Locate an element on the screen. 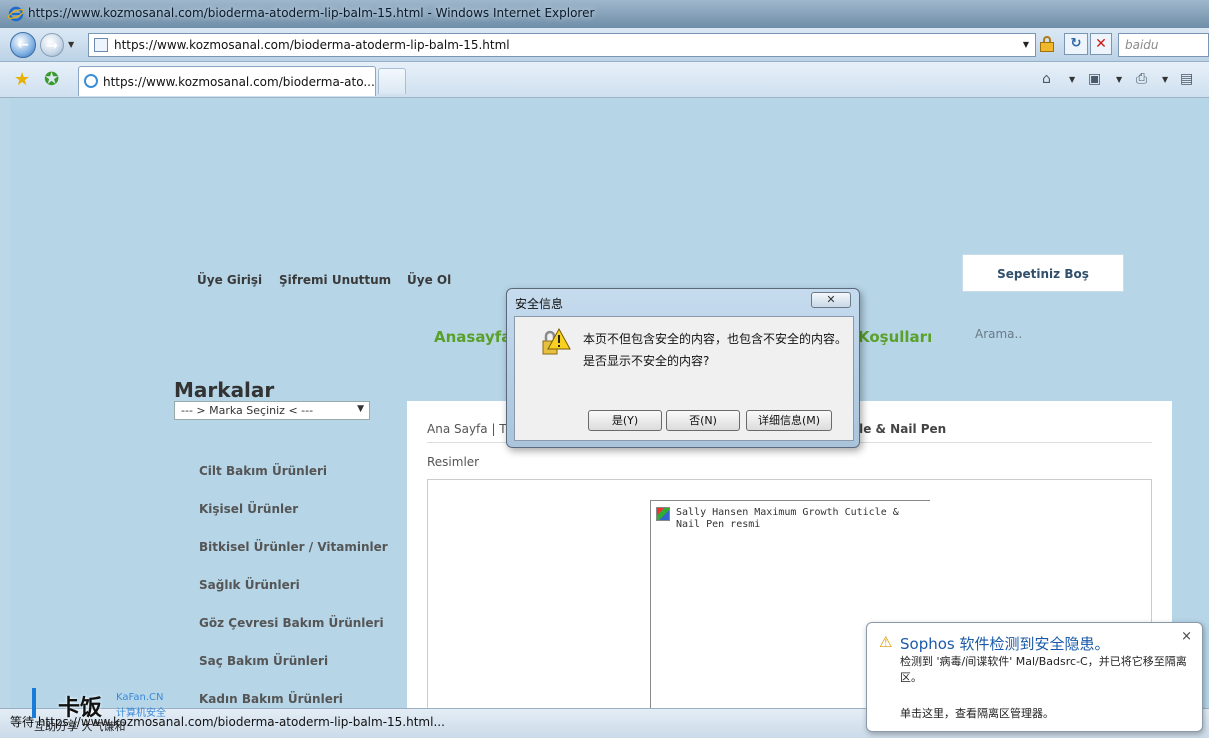  images-label: Resimler is located at coordinates (453, 462).